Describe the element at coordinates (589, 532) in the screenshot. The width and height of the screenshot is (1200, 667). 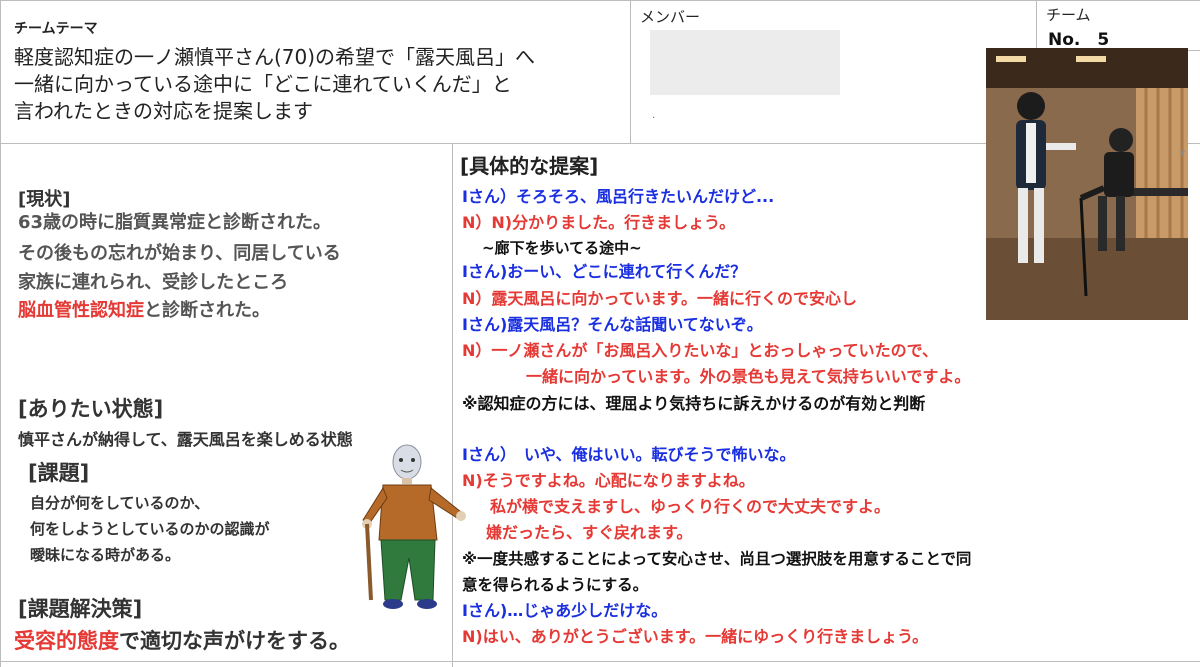
I see `dialog-line-13: 嫌だったら、すぐ戻れます。` at that location.